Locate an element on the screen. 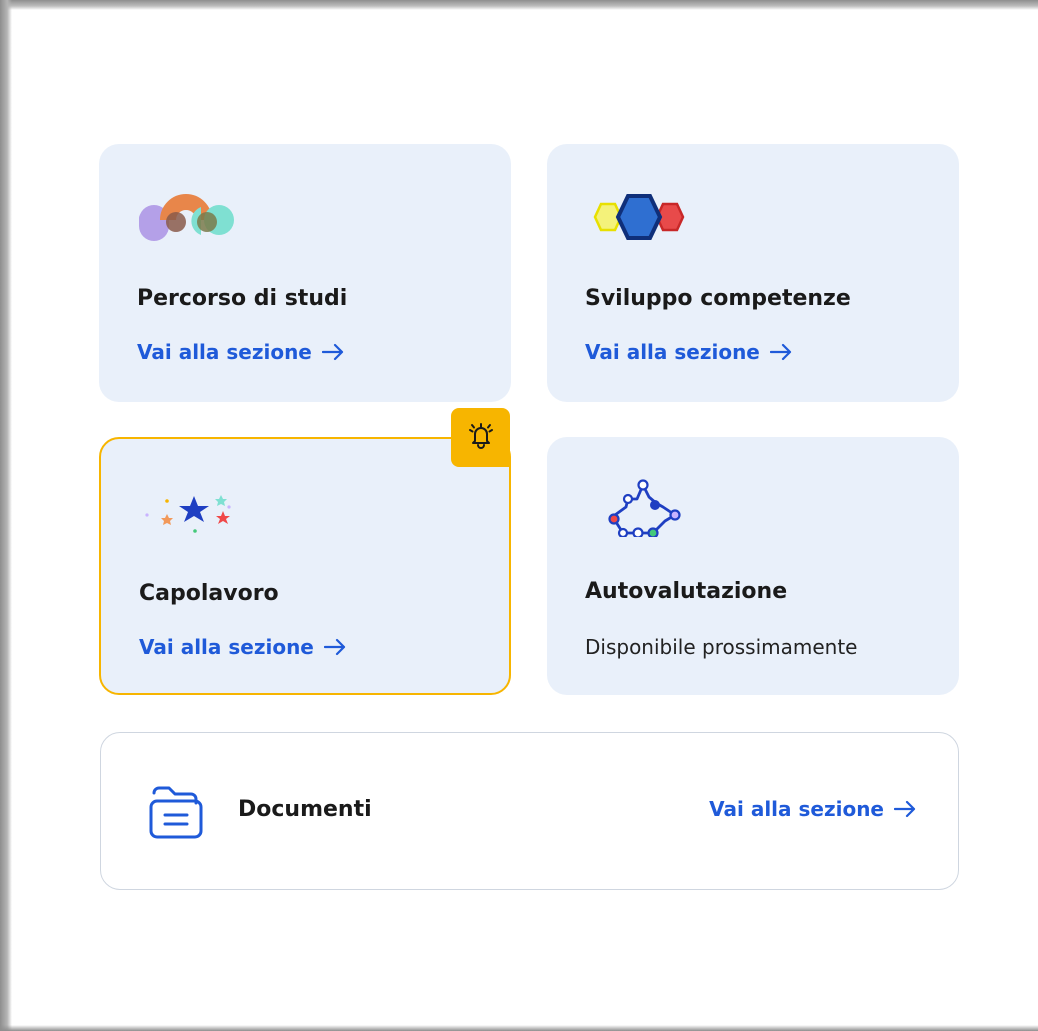 This screenshot has height=1031, width=1038. window-border-left is located at coordinates (6, 515).